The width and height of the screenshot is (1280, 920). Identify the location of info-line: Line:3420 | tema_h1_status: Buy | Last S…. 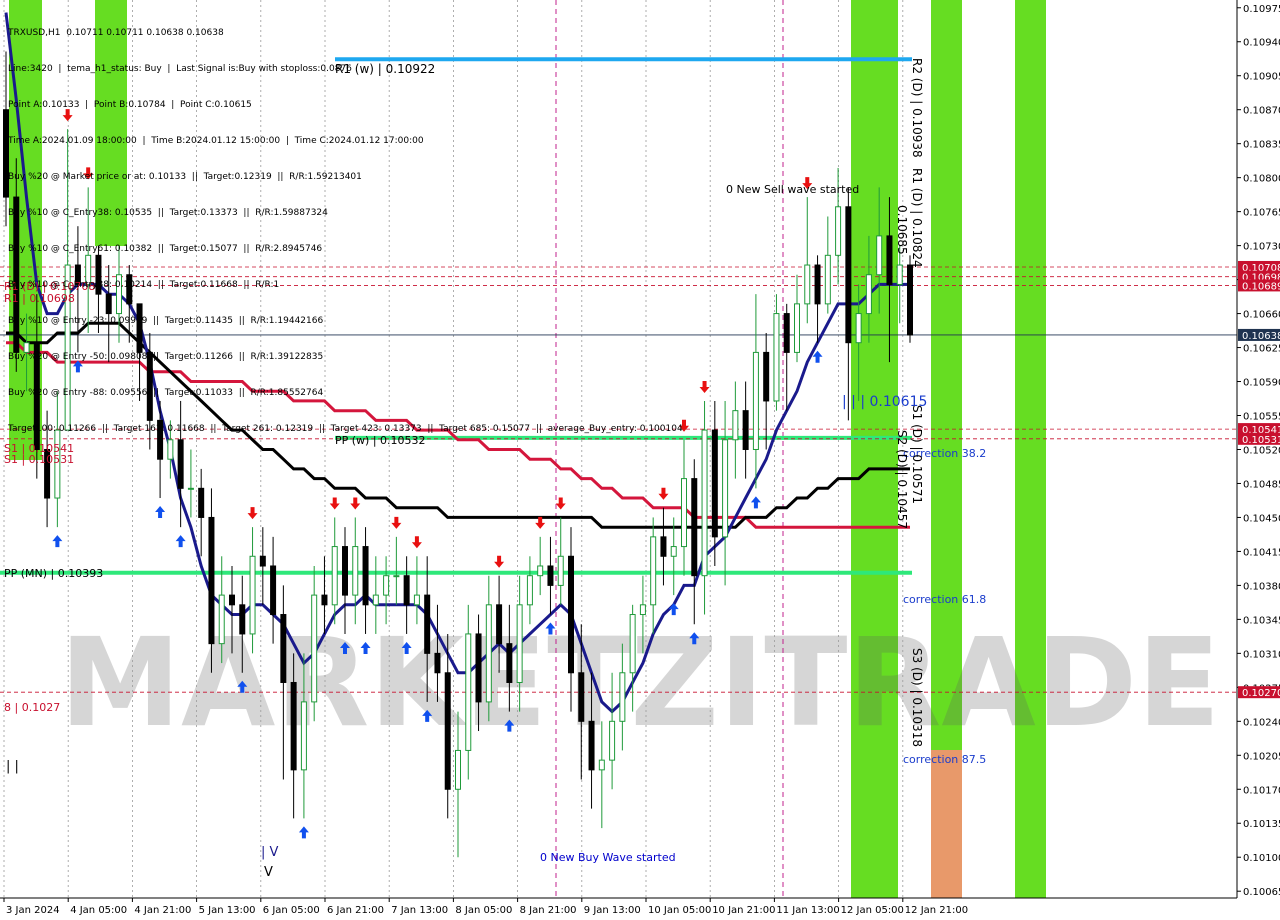
(180, 69).